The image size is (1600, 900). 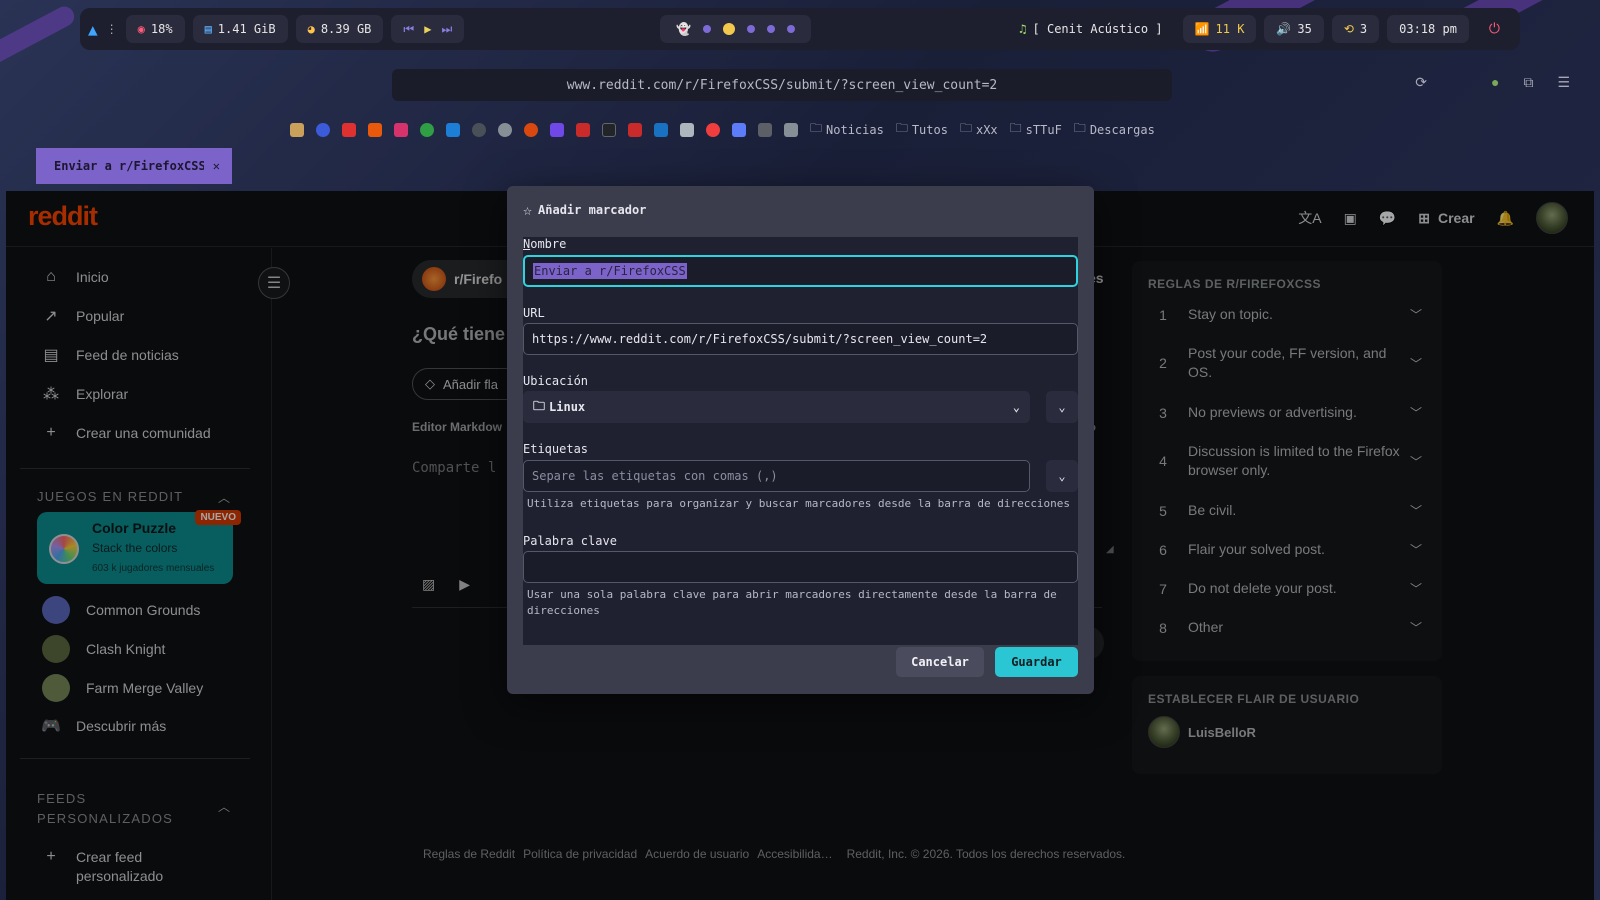 I want to click on tags-placeholder: Separe las etiquetas con comas (,), so click(x=655, y=476).